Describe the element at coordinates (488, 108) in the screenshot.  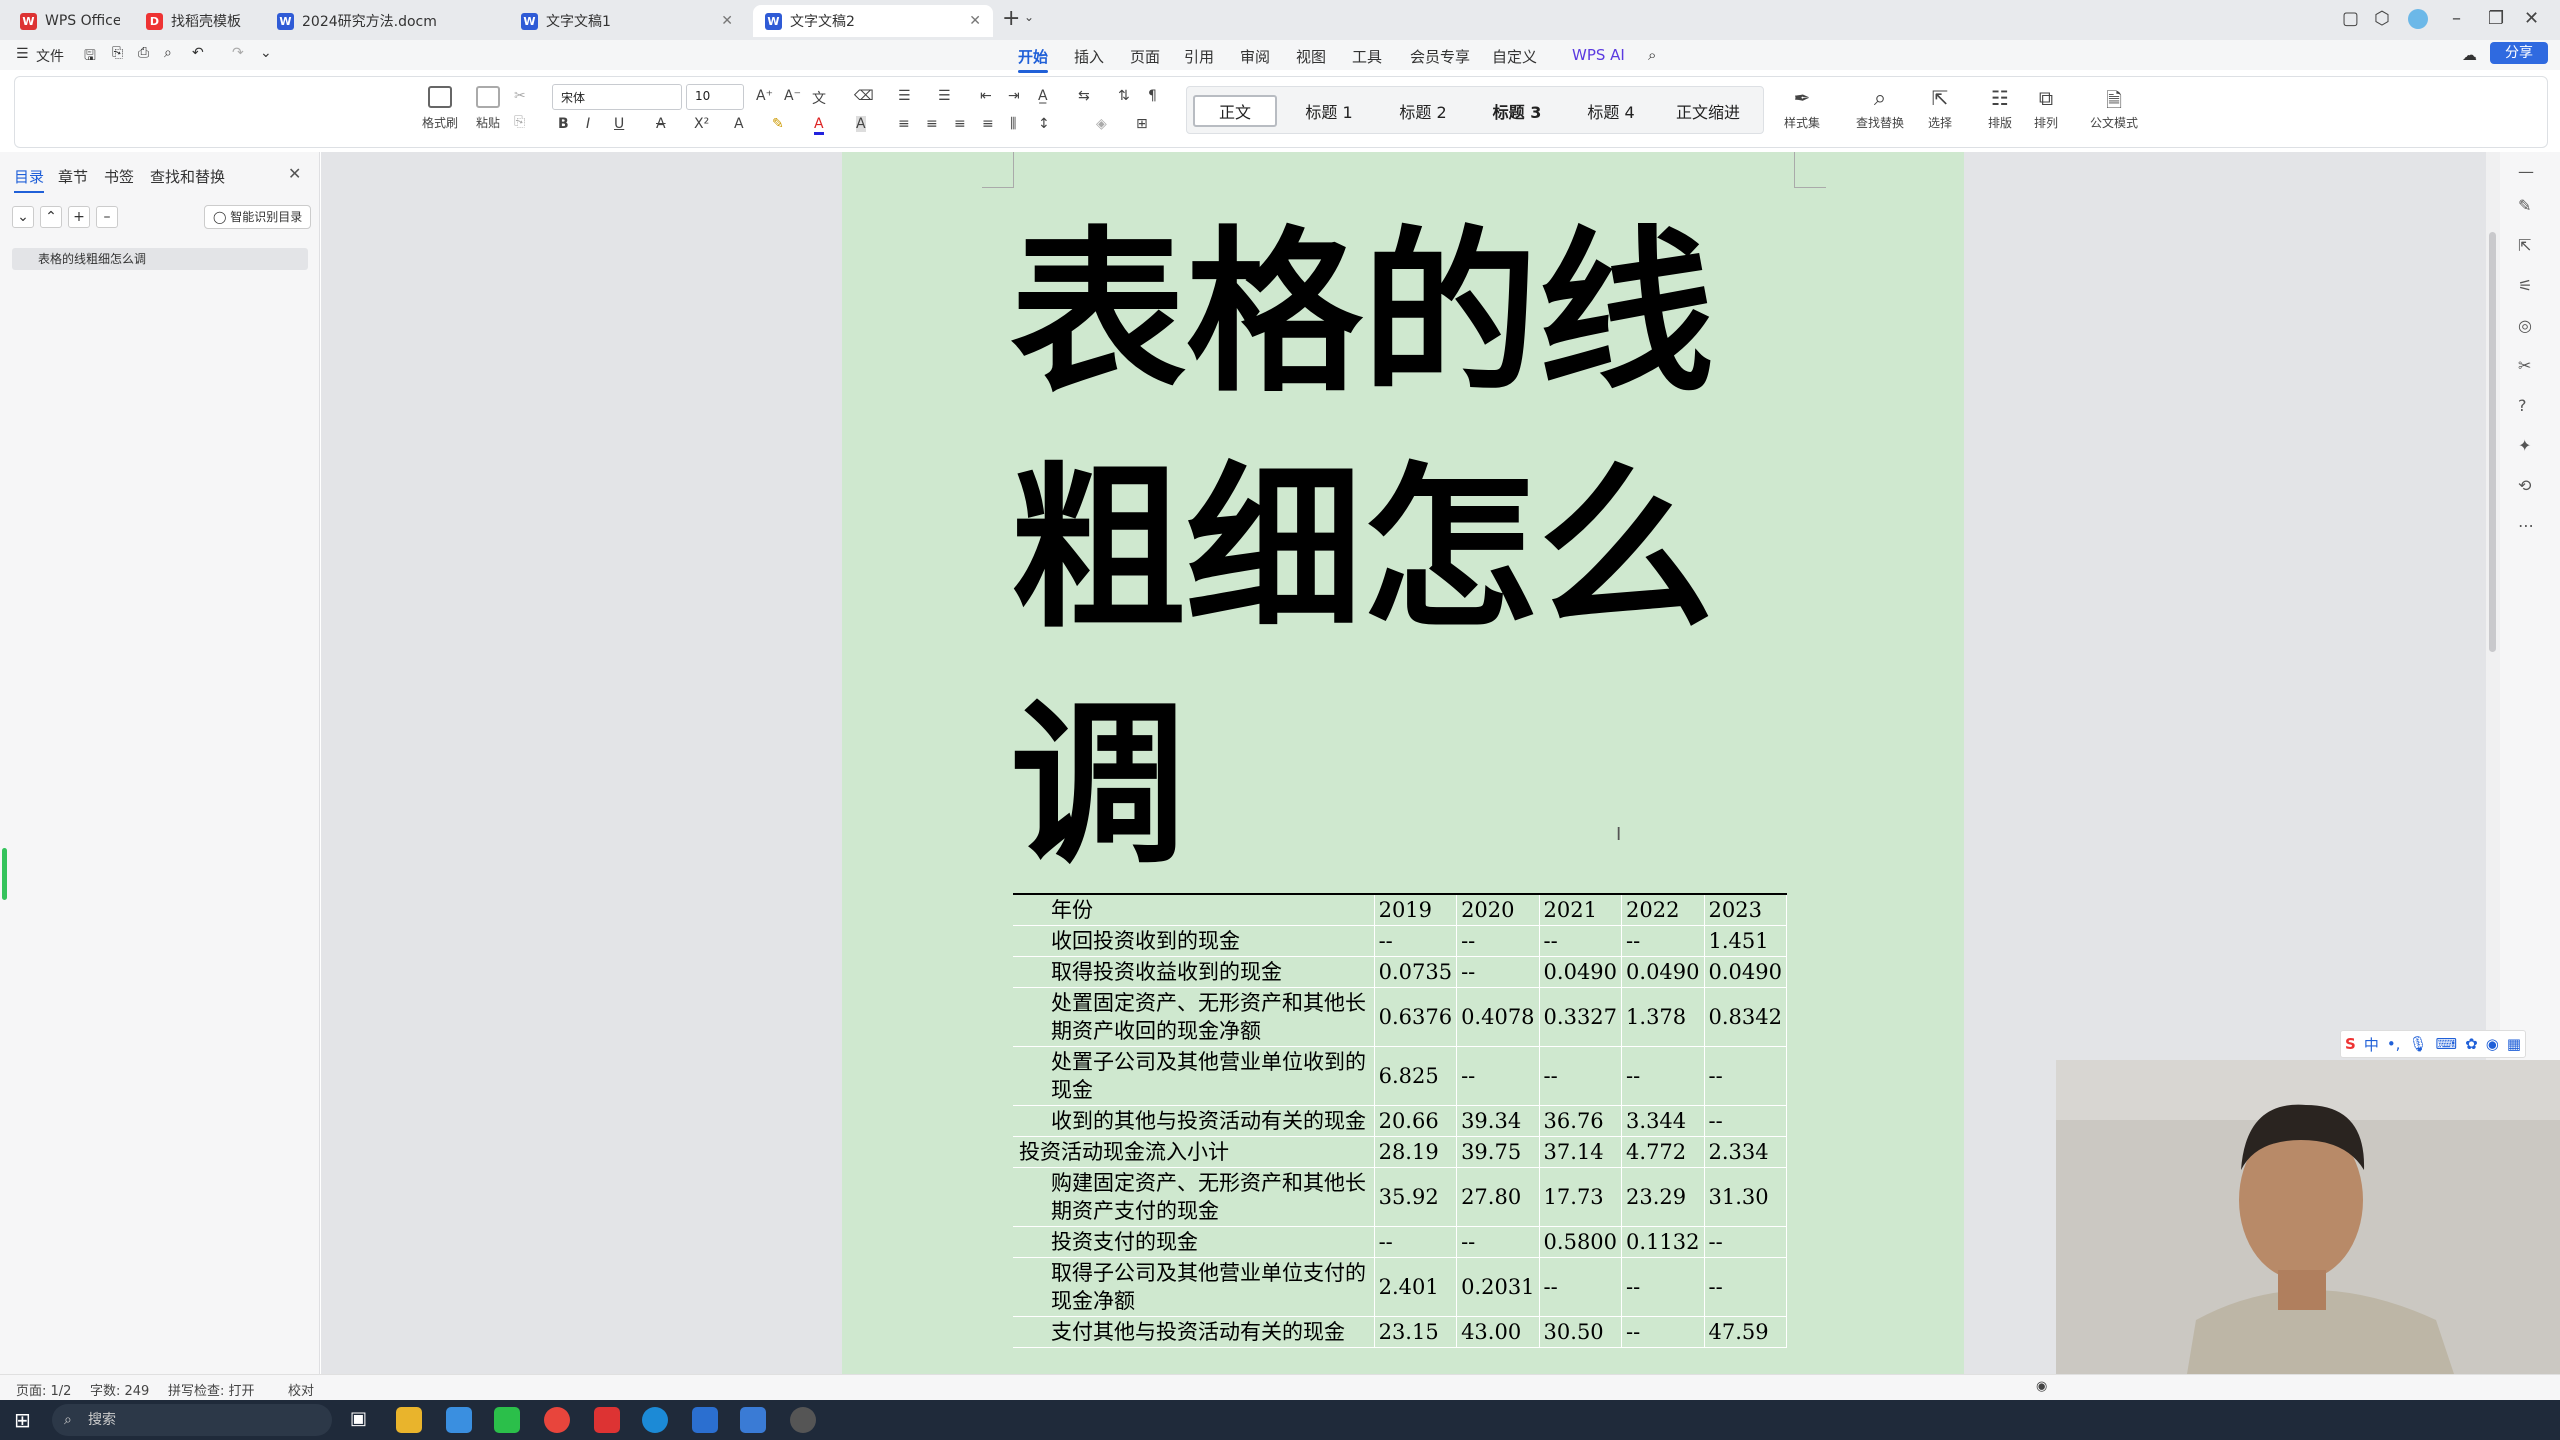
I see `paste-button: 粘贴` at that location.